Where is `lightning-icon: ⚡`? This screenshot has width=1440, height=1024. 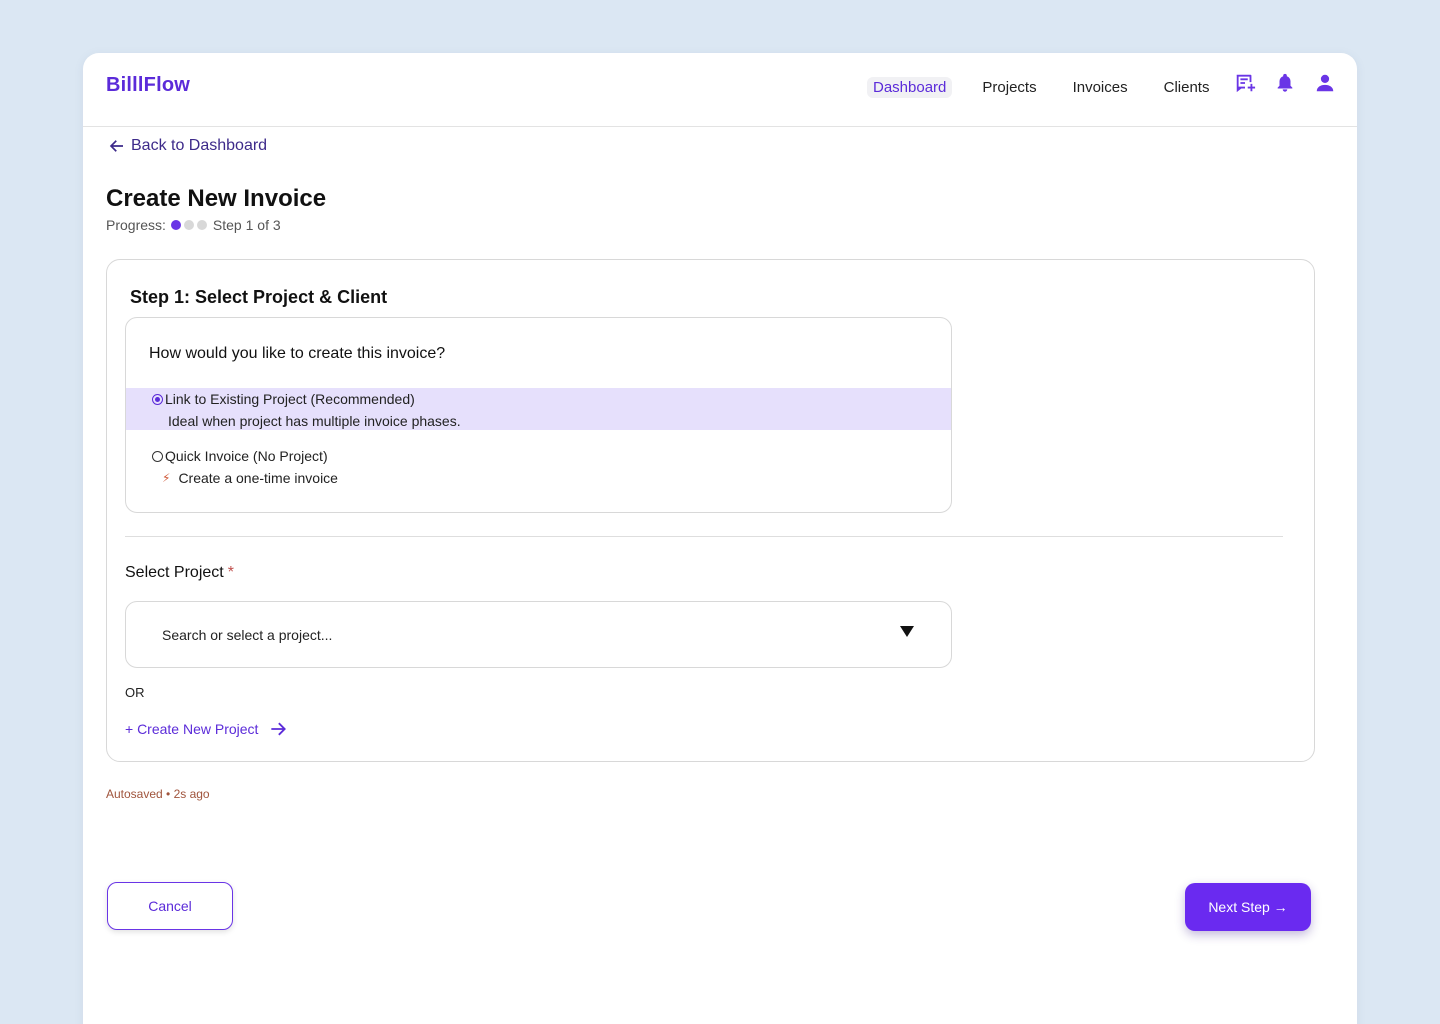 lightning-icon: ⚡ is located at coordinates (166, 478).